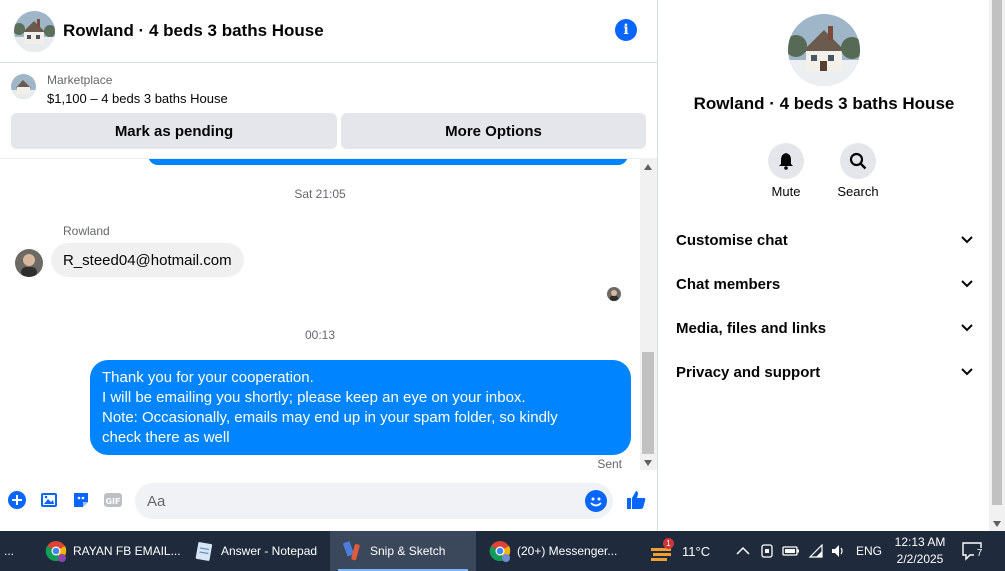 This screenshot has height=571, width=1005. What do you see at coordinates (979, 554) in the screenshot?
I see `notification-count: 7` at bounding box center [979, 554].